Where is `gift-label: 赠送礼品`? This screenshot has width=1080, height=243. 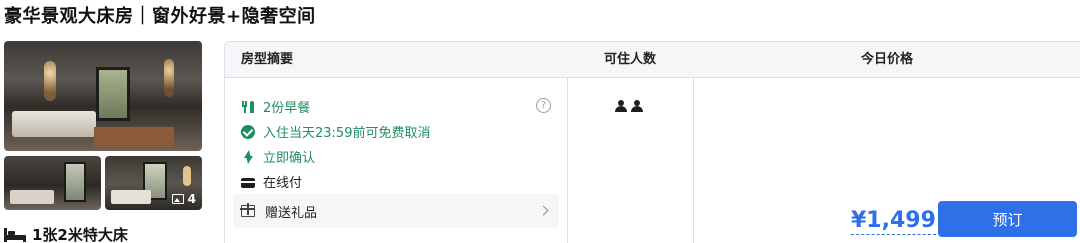
gift-label: 赠送礼品 is located at coordinates (291, 213).